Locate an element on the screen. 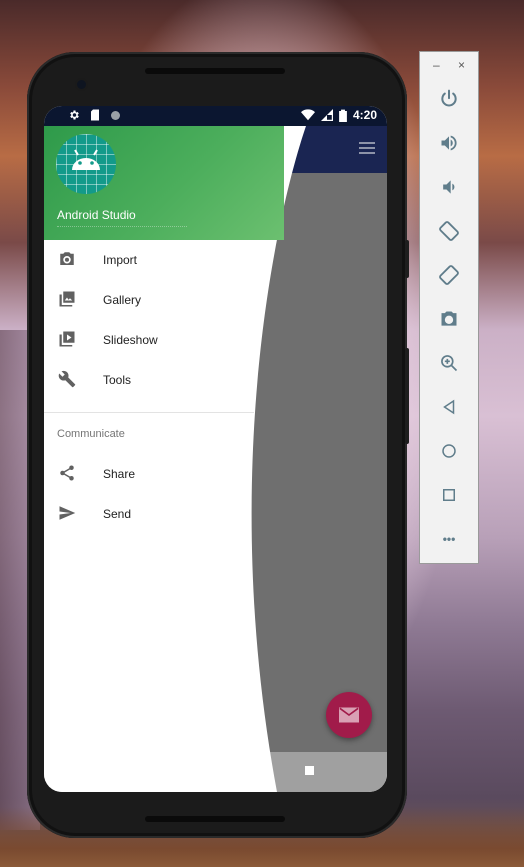  rotate-right-icon is located at coordinates (449, 275).